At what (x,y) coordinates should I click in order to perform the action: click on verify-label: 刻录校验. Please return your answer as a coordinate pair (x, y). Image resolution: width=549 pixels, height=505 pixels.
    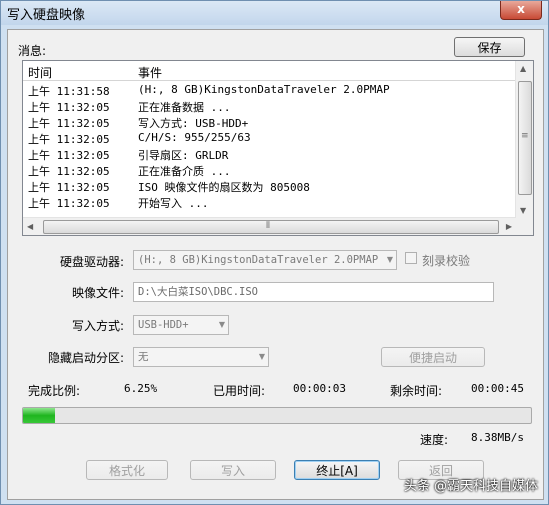
    Looking at the image, I should click on (446, 260).